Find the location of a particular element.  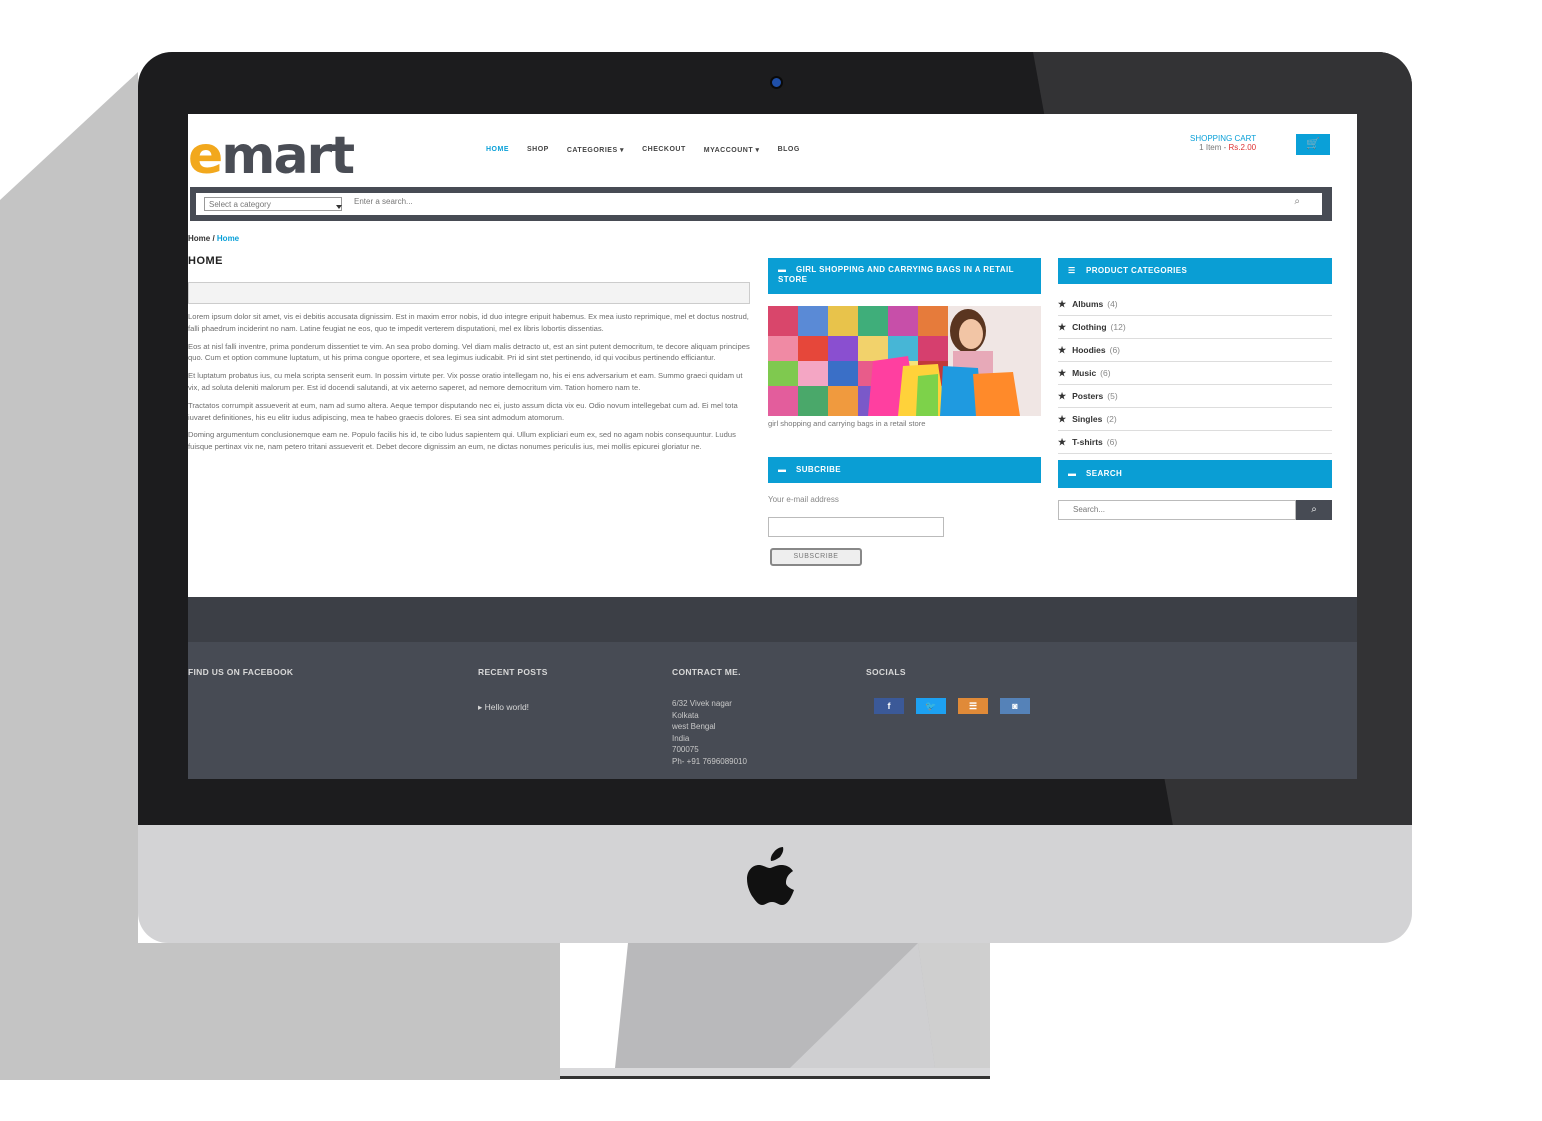

category-count: (5) is located at coordinates (1112, 396).